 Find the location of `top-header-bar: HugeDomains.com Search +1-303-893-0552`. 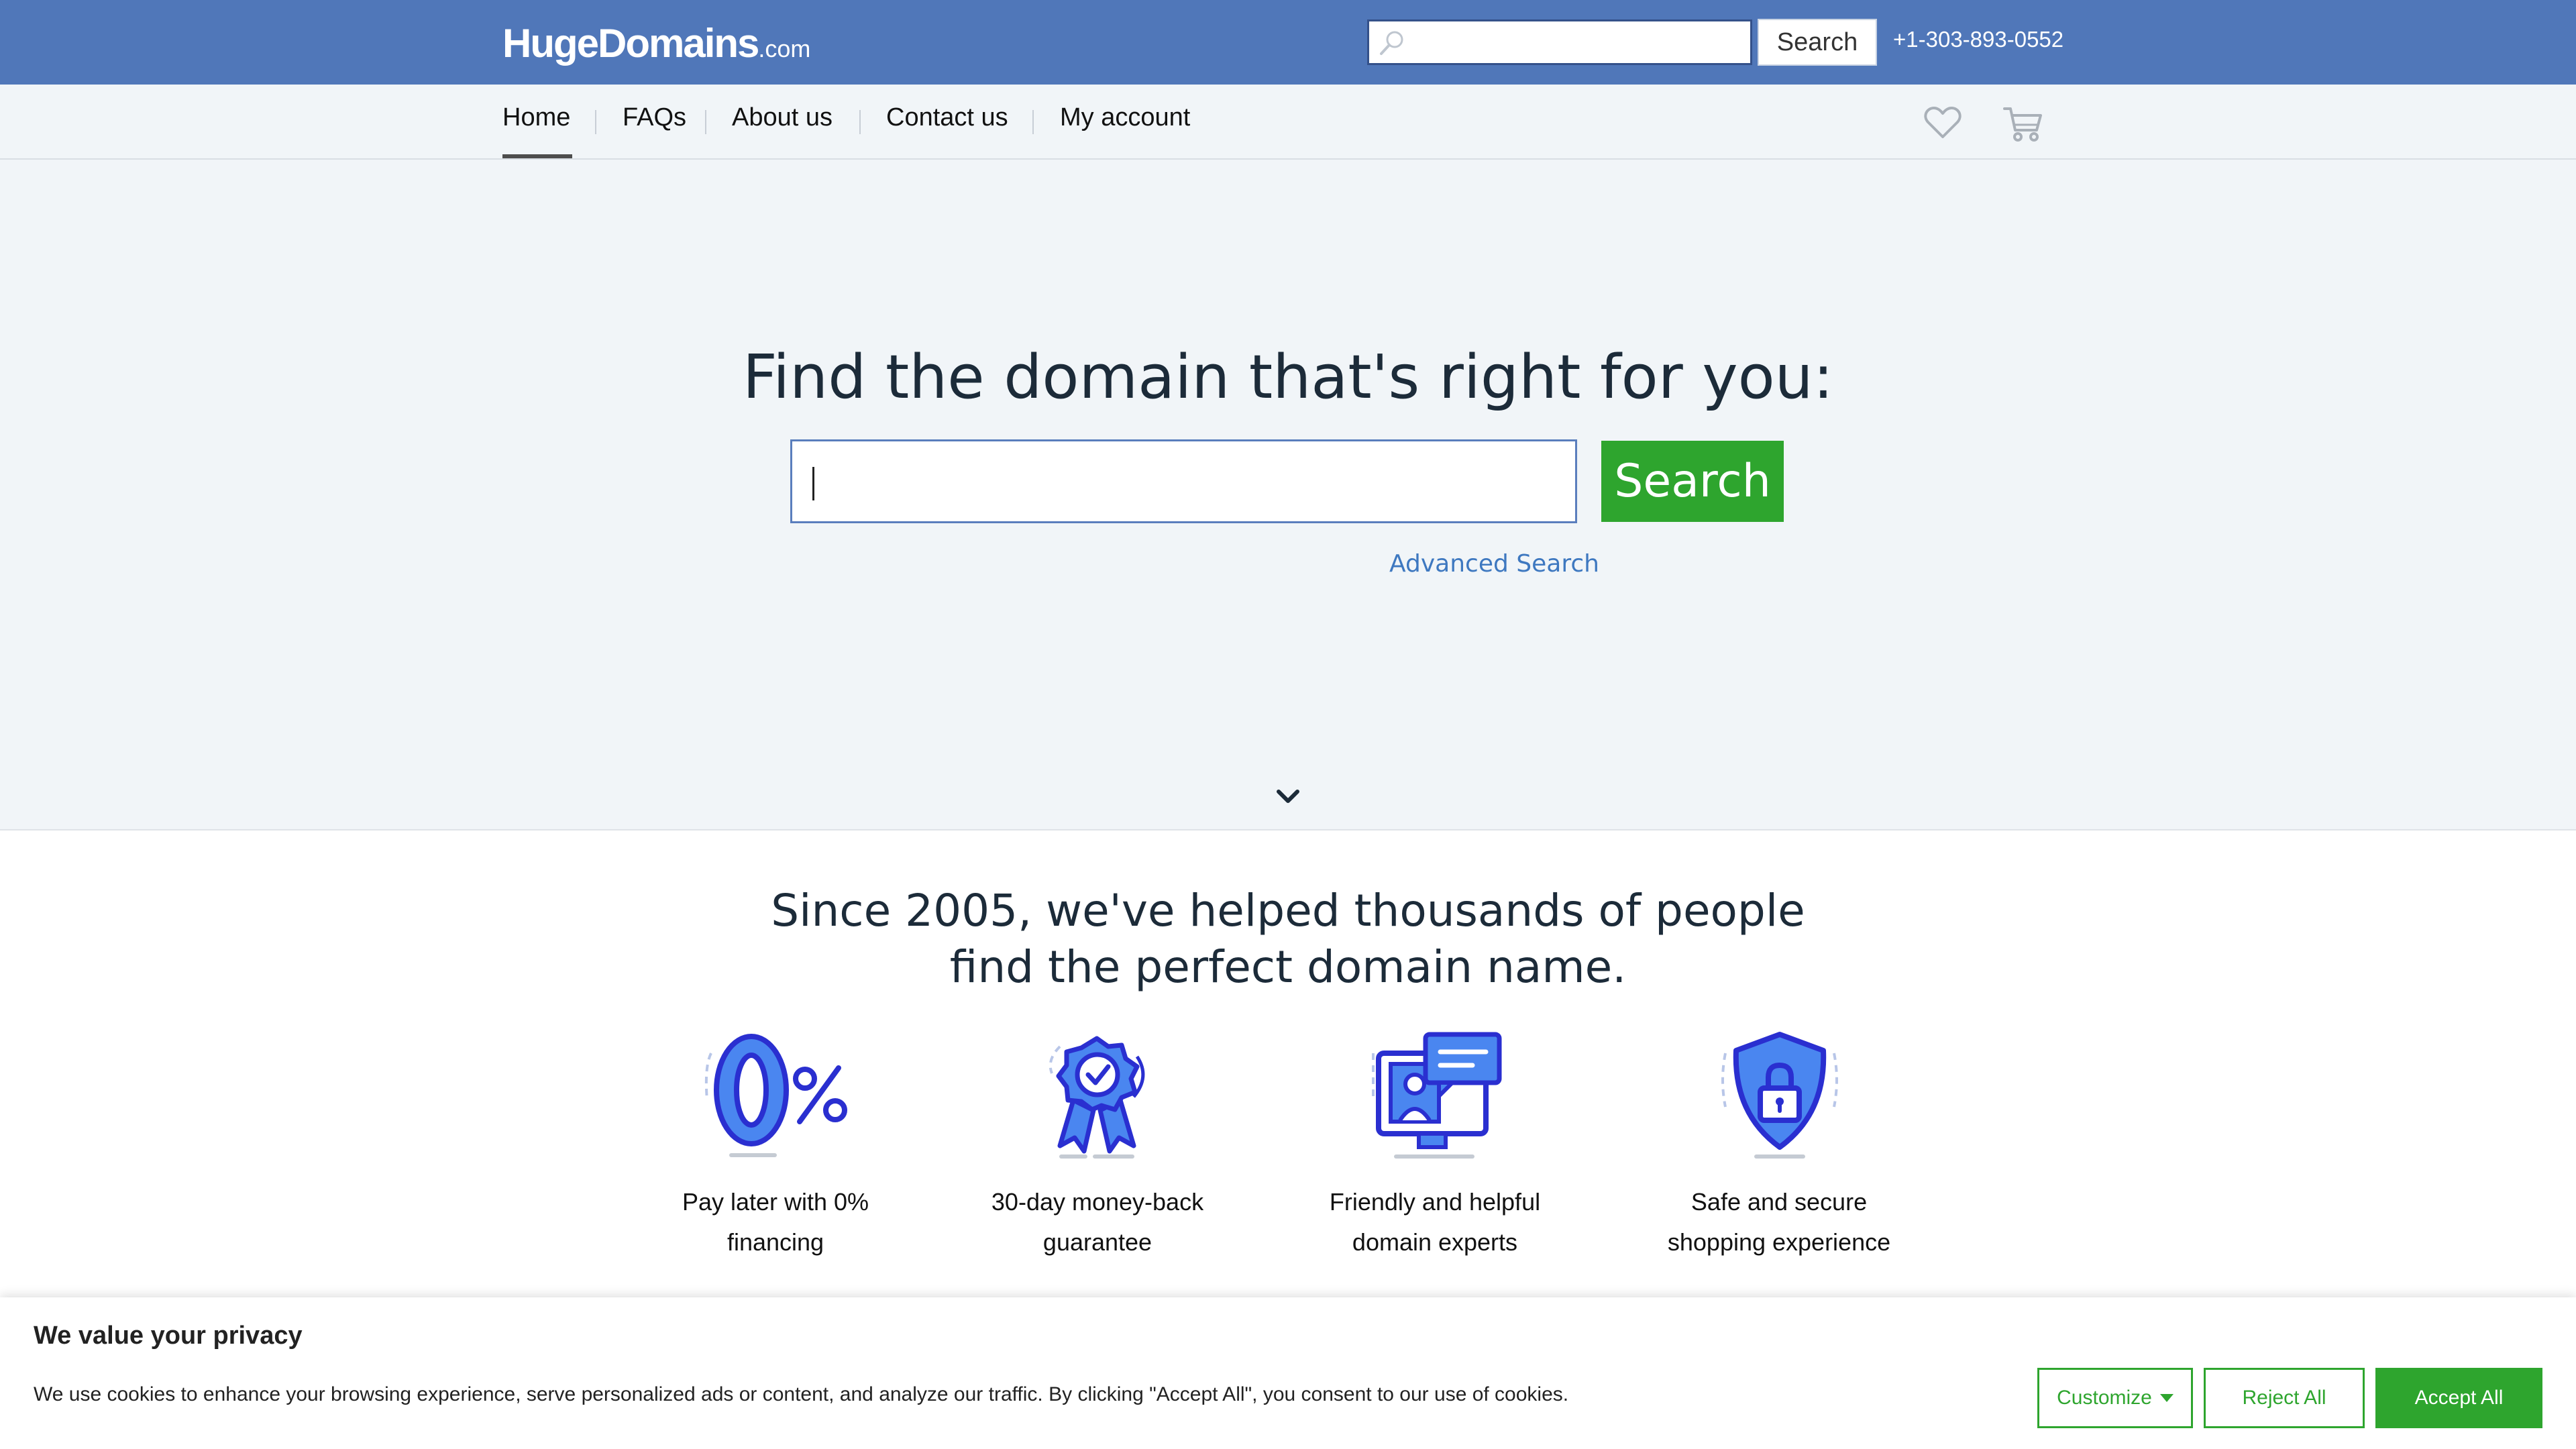

top-header-bar: HugeDomains.com Search +1-303-893-0552 is located at coordinates (1288, 42).